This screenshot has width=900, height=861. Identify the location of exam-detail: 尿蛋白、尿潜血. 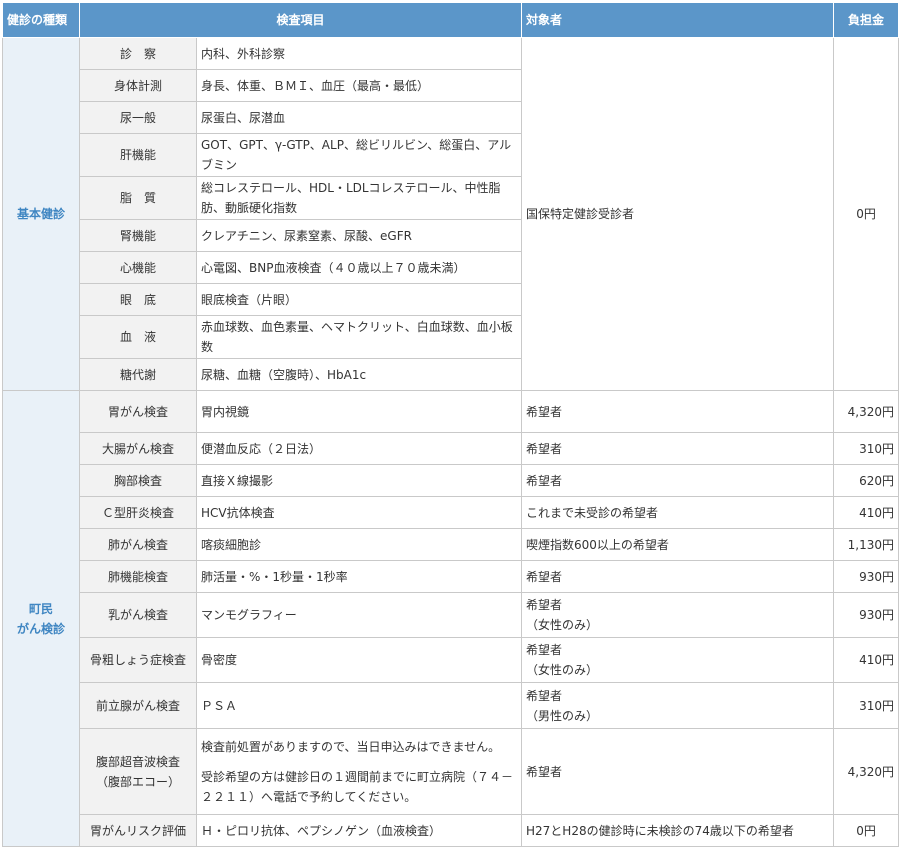
(359, 117).